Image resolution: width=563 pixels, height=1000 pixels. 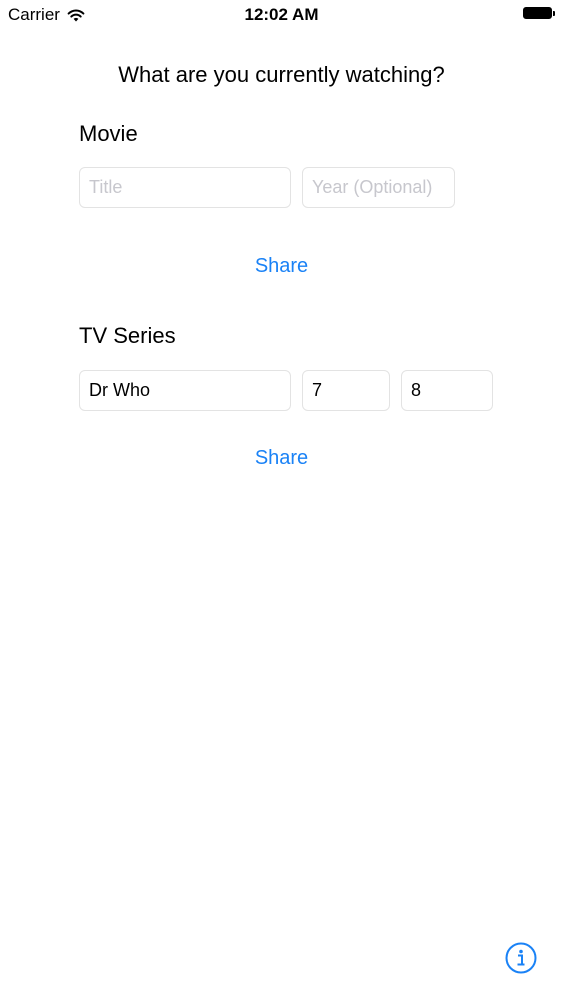 I want to click on tv-series-episode-input, so click(x=447, y=390).